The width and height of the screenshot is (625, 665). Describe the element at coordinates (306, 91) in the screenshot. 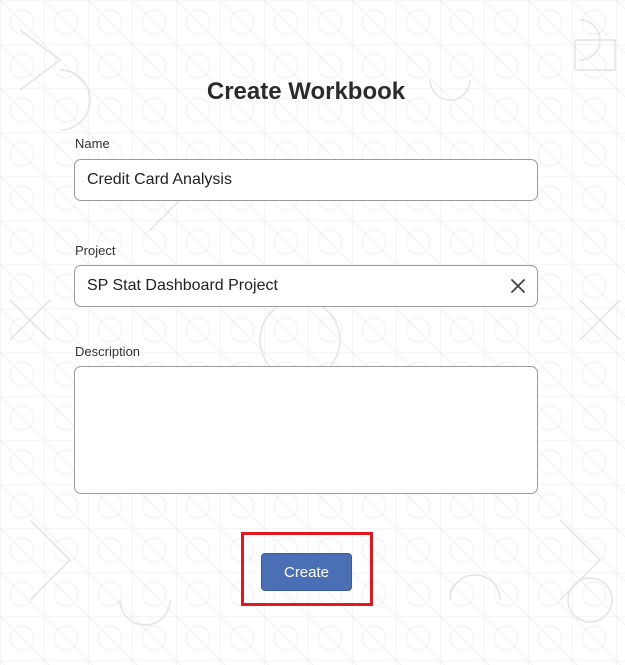

I see `page-title: Create Workbook` at that location.